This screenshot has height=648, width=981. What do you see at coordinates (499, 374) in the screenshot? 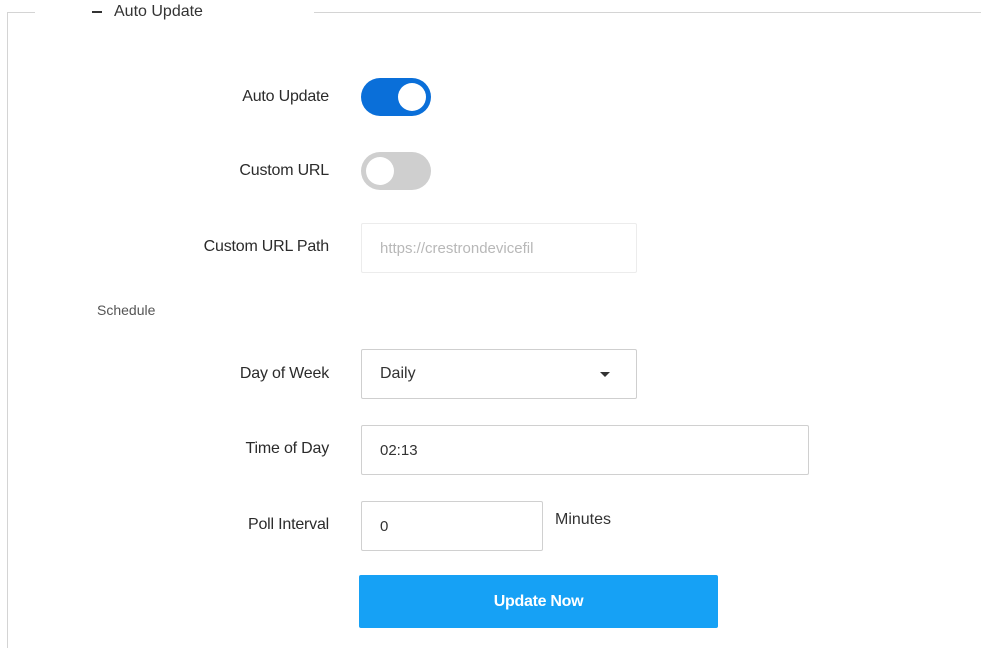
I see `day-of-week-select: Daily` at bounding box center [499, 374].